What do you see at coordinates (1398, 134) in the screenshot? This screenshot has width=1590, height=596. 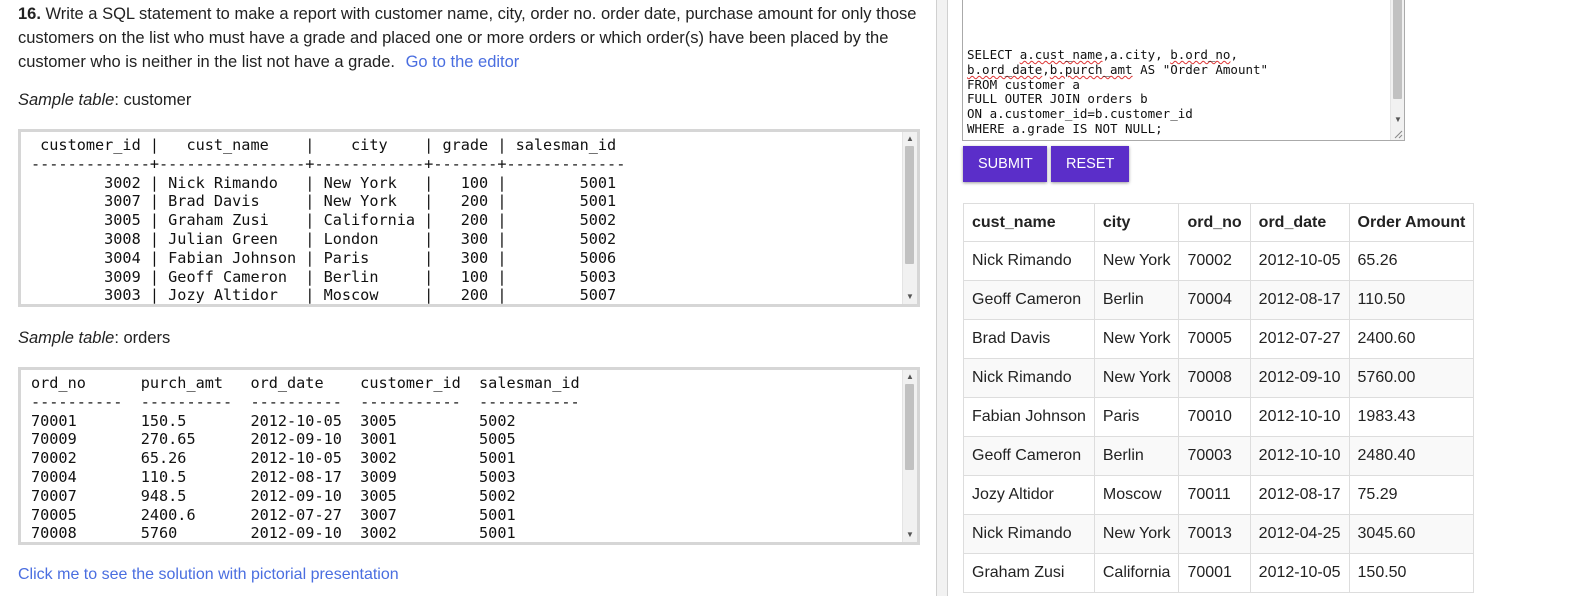 I see `resize-grip-icon` at bounding box center [1398, 134].